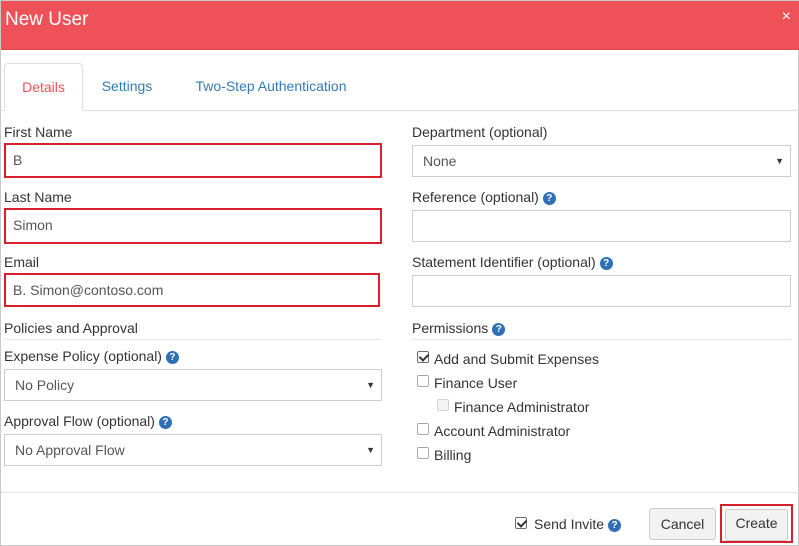  What do you see at coordinates (786, 17) in the screenshot?
I see `close-icon: ×` at bounding box center [786, 17].